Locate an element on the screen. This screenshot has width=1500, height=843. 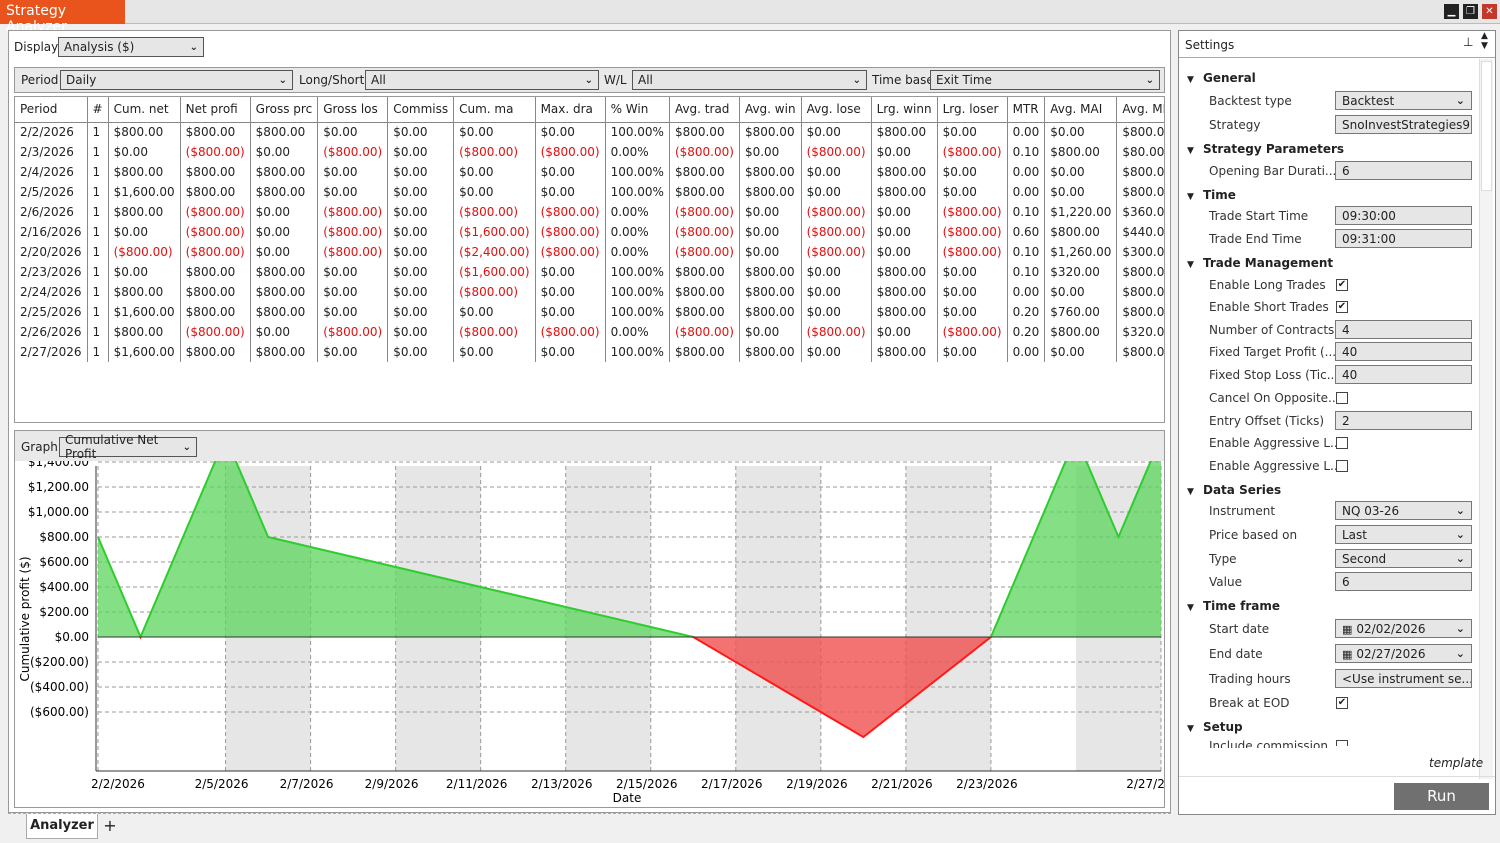
column-header: Avg. MAI is located at coordinates (1081, 110).